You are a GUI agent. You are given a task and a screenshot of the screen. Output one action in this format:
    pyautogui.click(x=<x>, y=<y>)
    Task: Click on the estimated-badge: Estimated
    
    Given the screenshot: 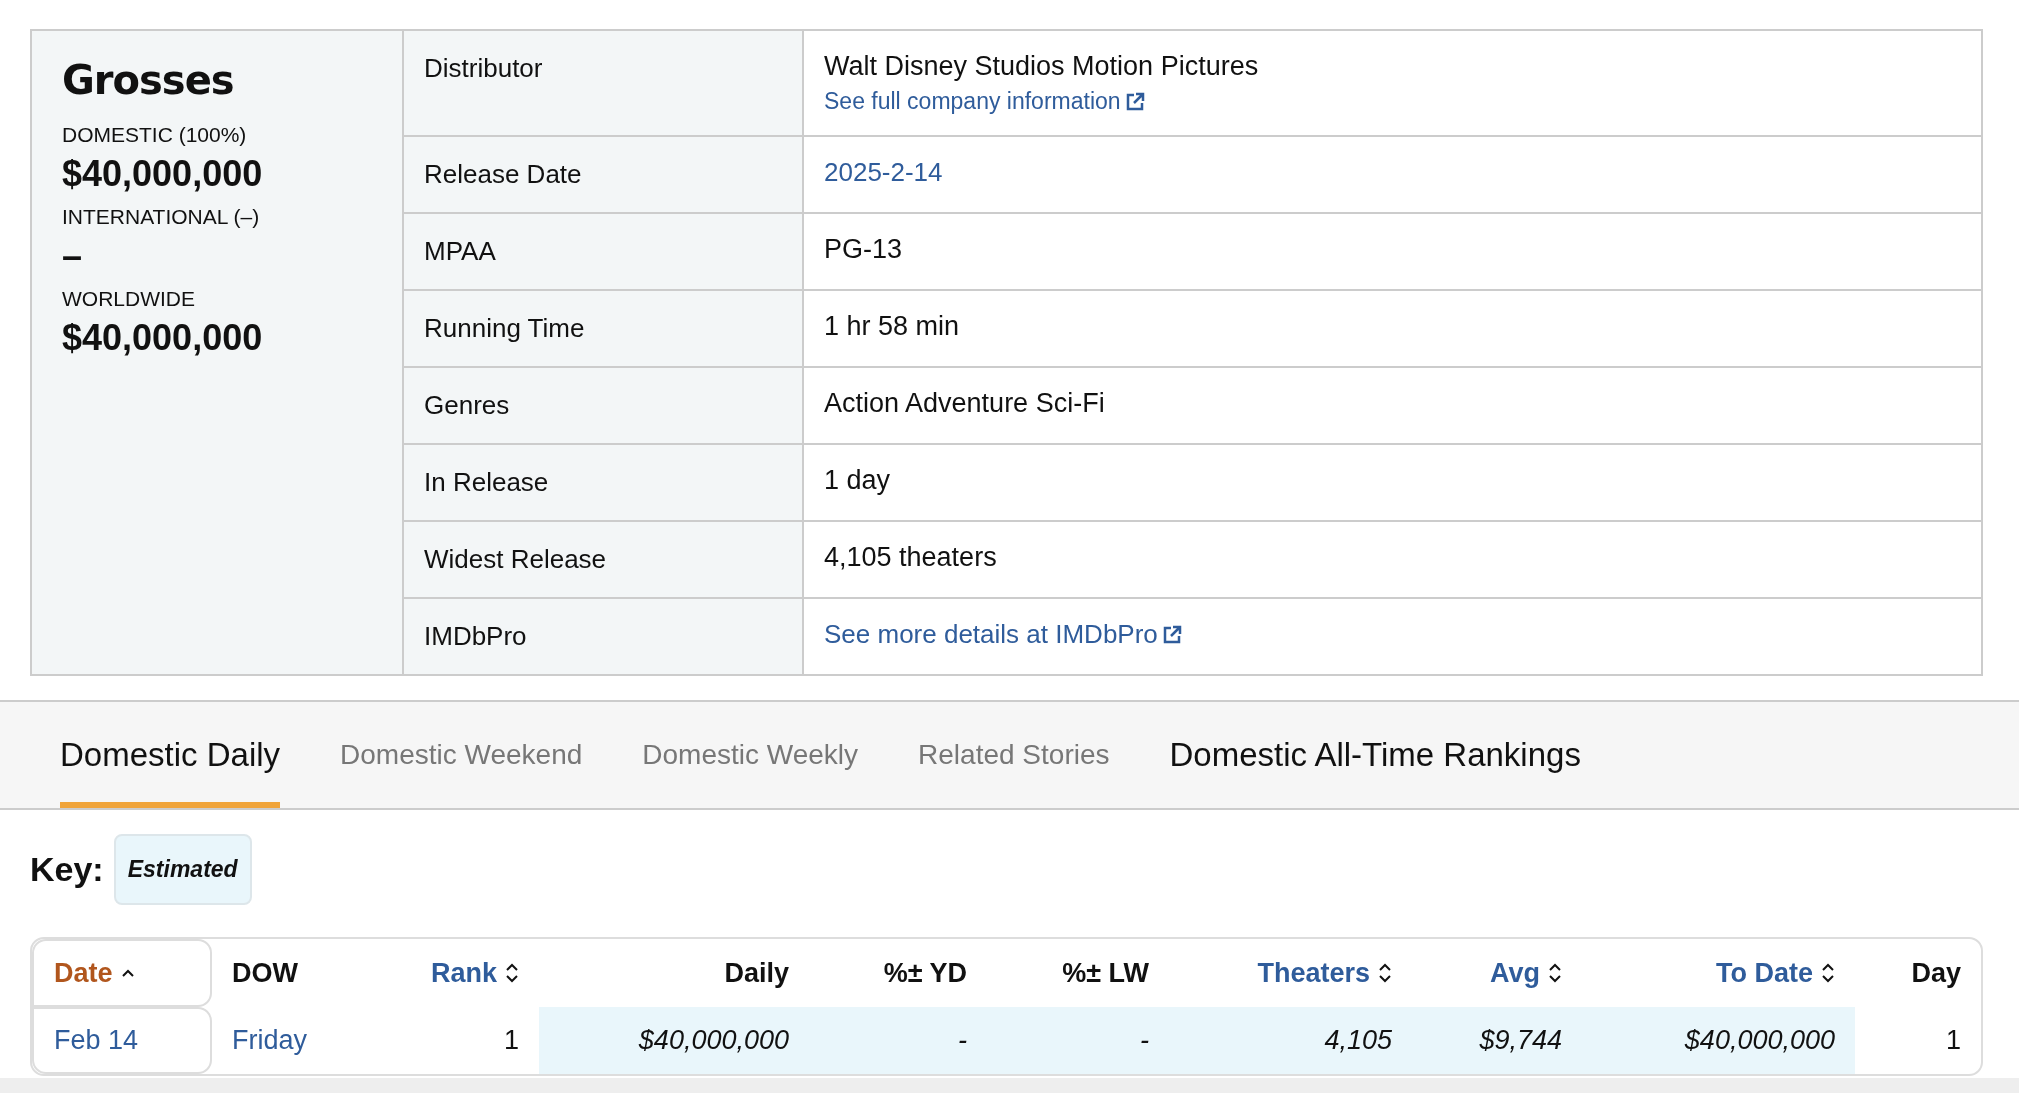 What is the action you would take?
    pyautogui.click(x=182, y=869)
    